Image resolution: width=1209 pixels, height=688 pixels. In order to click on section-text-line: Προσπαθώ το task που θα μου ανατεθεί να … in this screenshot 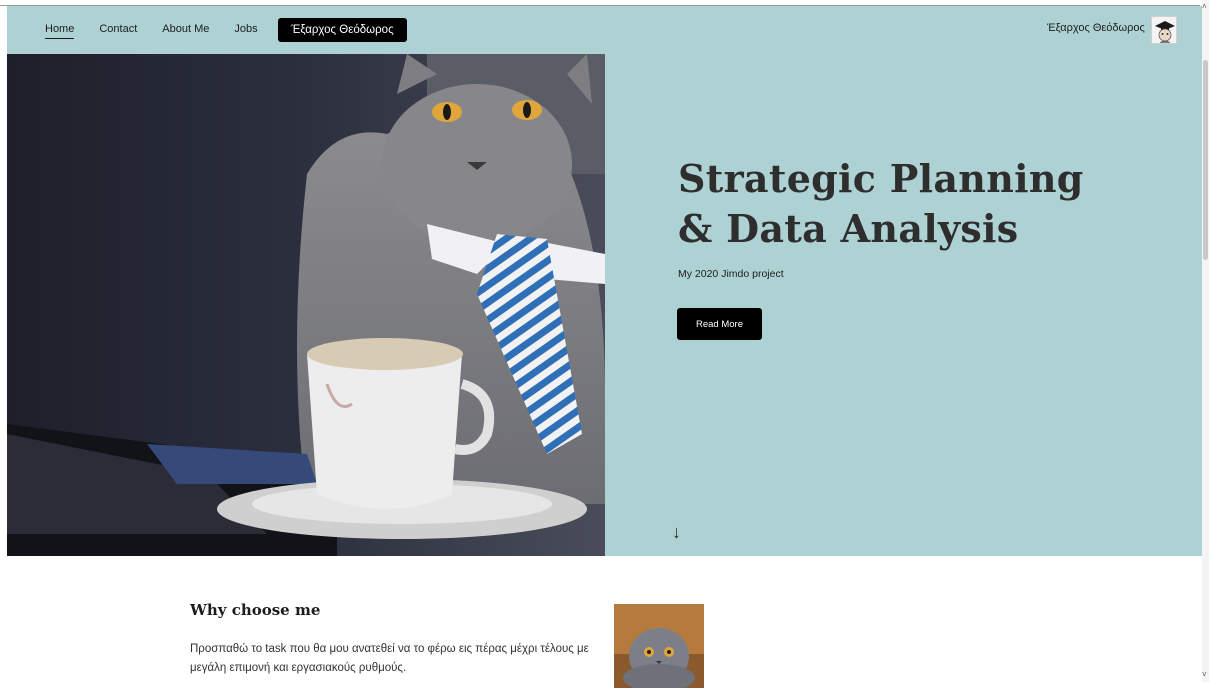, I will do `click(389, 649)`.